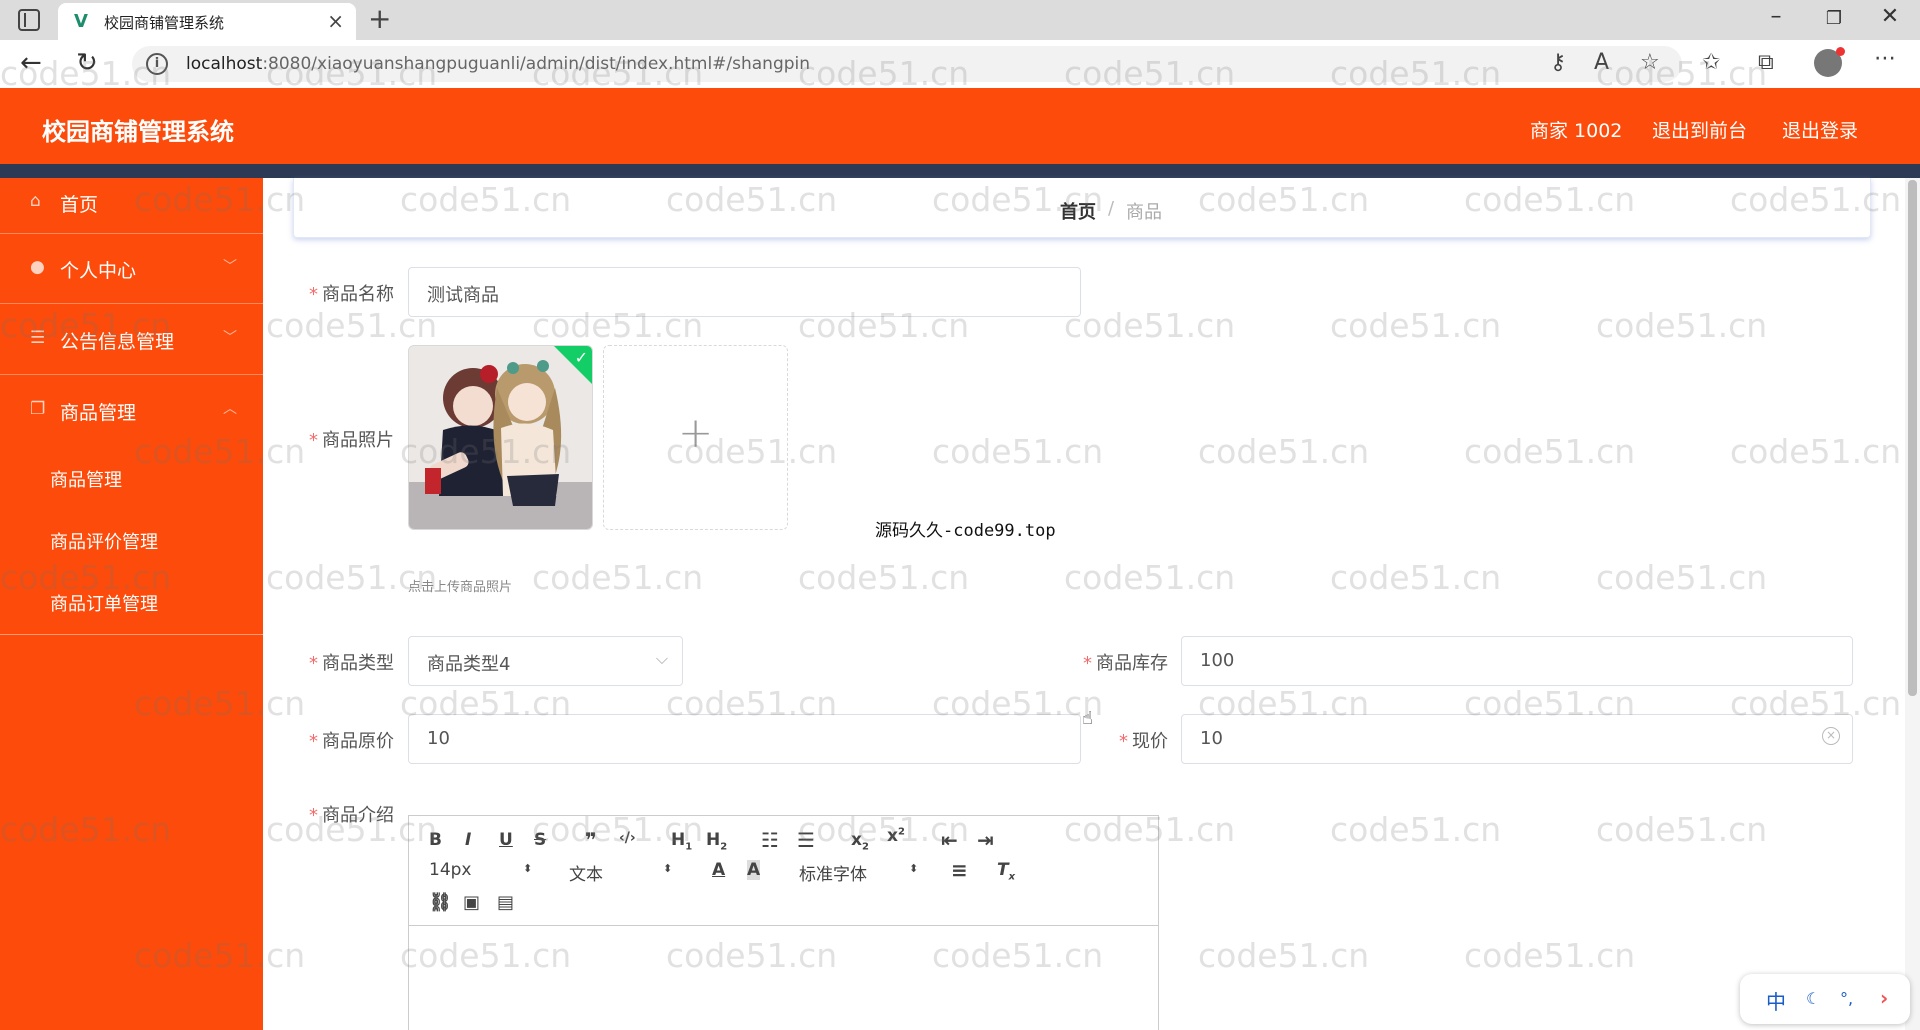 Image resolution: width=1920 pixels, height=1030 pixels. Describe the element at coordinates (1143, 741) in the screenshot. I see `price-label: * 现价` at that location.